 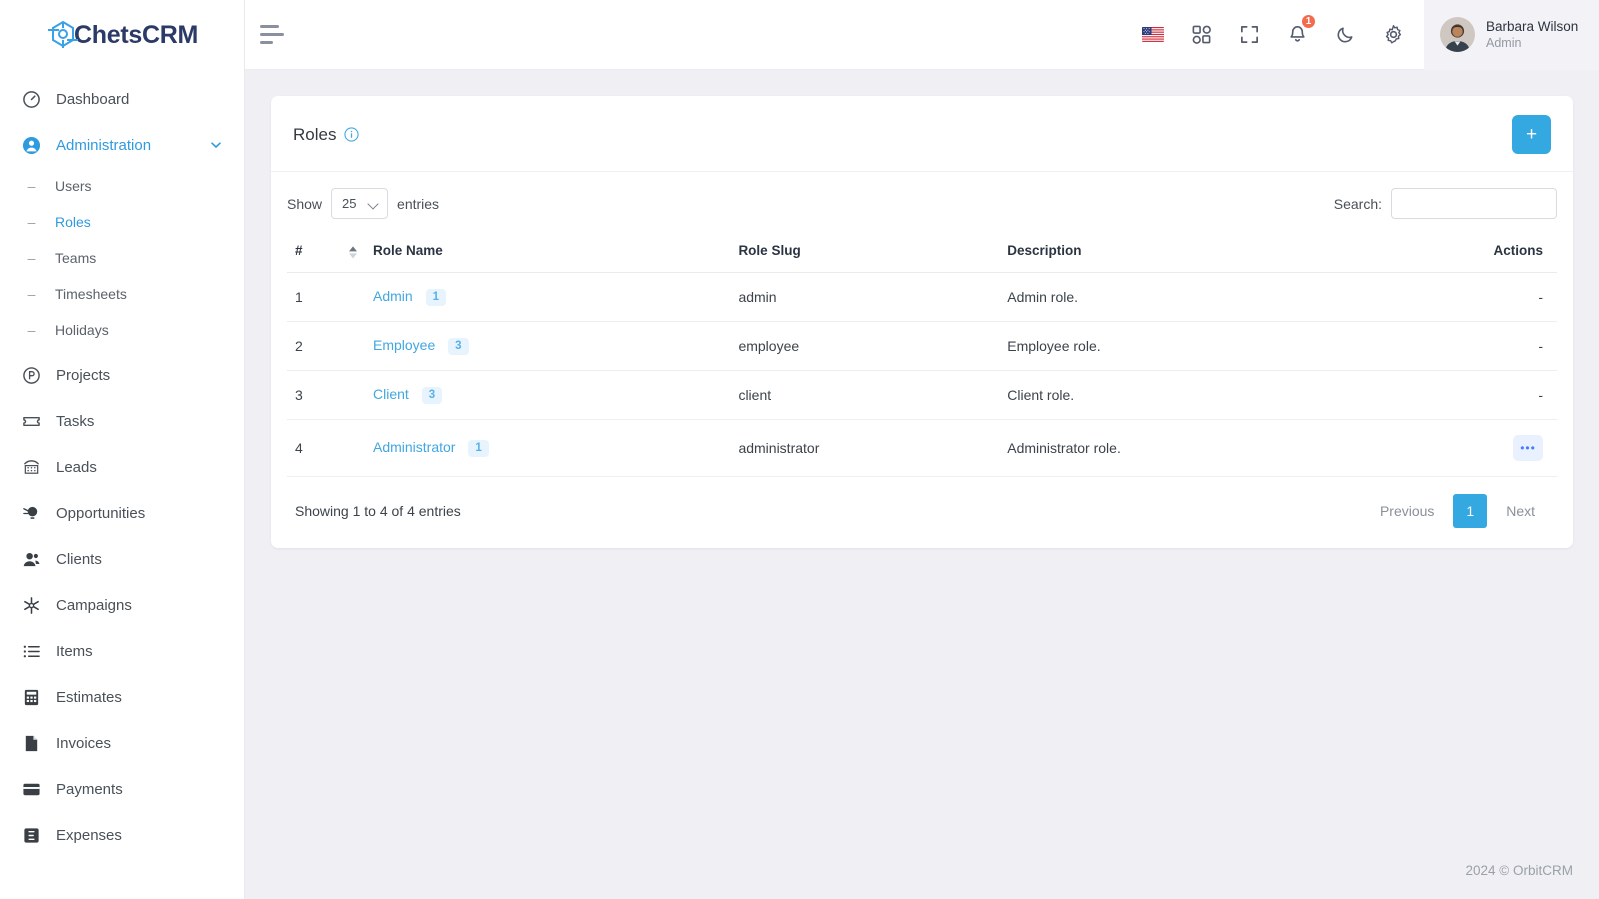 What do you see at coordinates (378, 511) in the screenshot?
I see `table-info-text: Showing 1 to 4 of 4 entries` at bounding box center [378, 511].